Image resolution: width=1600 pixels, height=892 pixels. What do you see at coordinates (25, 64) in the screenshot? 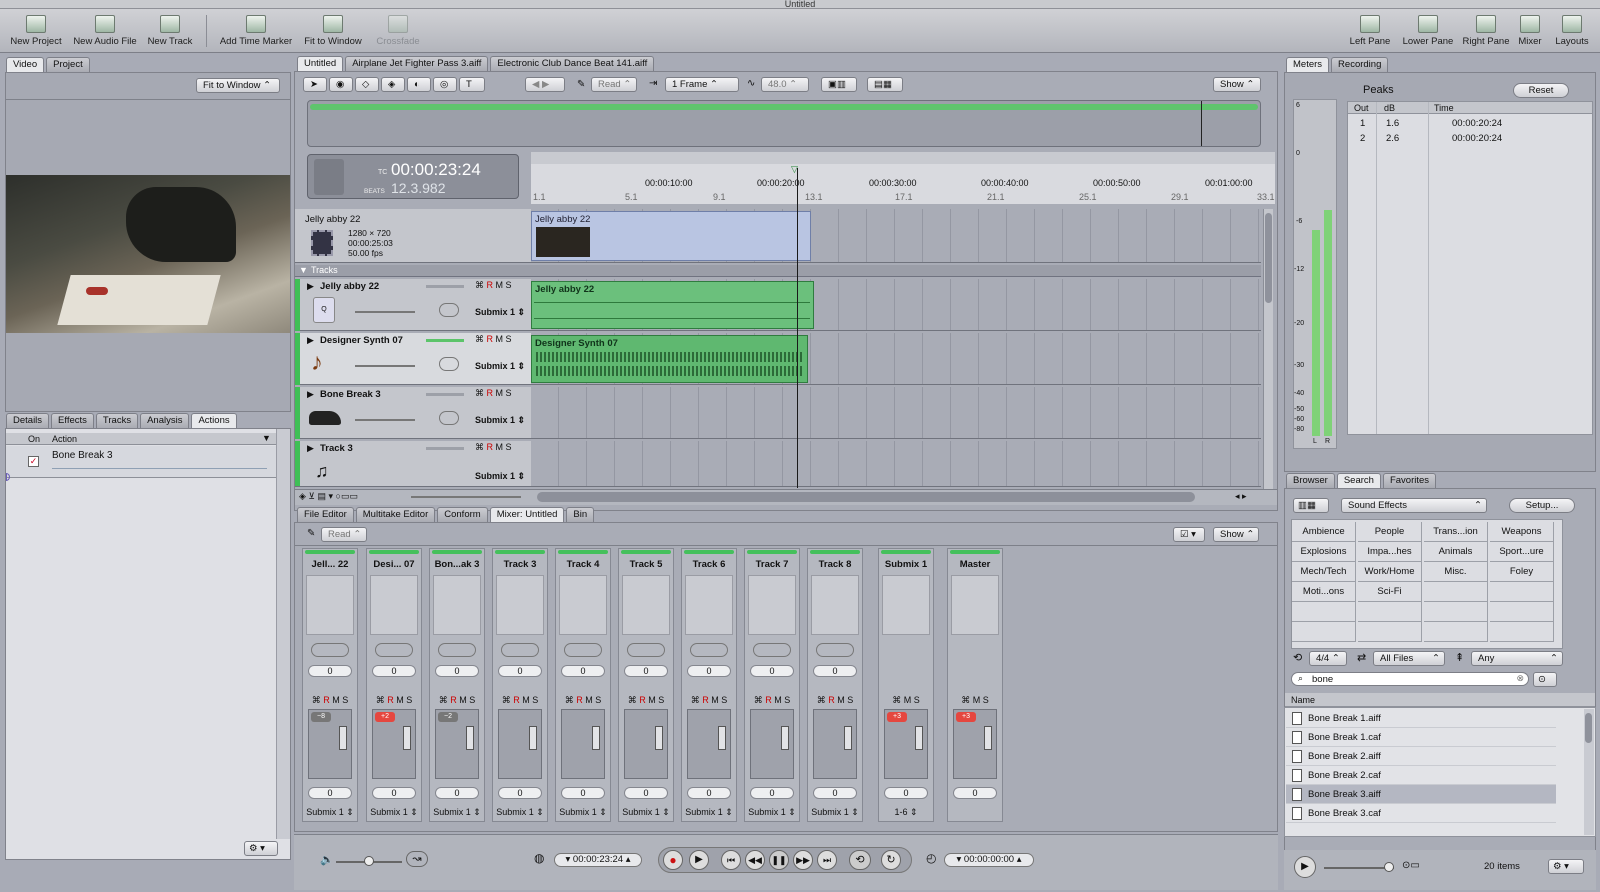
I see `tab-video: Video` at bounding box center [25, 64].